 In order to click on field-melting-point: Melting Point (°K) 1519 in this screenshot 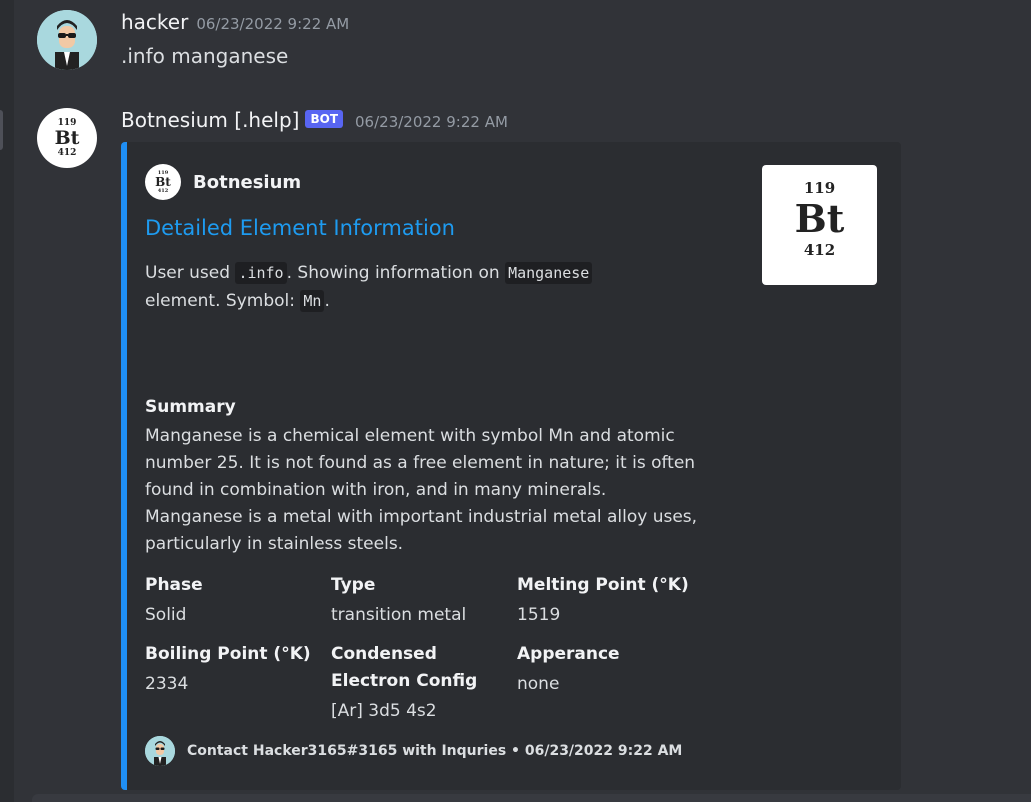, I will do `click(607, 600)`.